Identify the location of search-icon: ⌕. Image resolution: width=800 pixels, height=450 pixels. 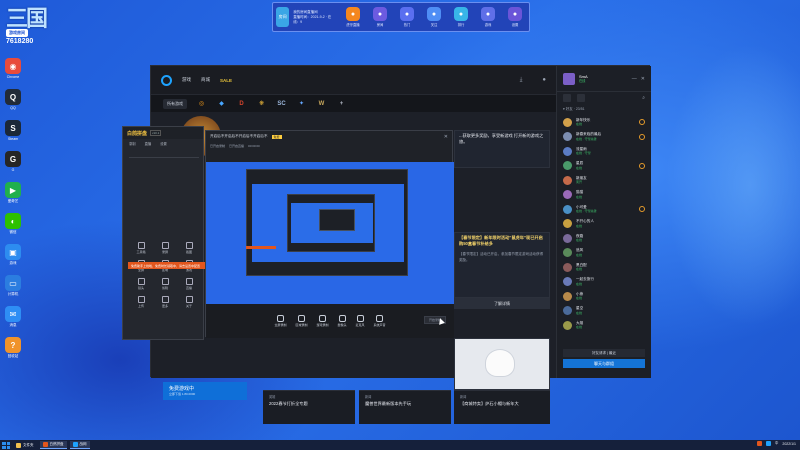
(643, 98).